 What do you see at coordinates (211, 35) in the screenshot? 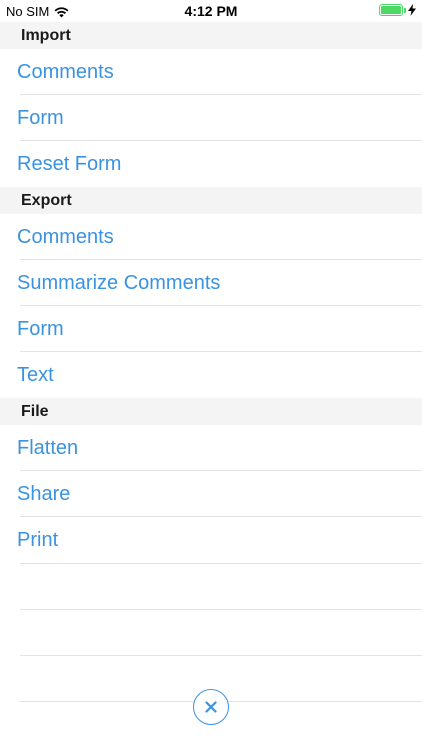
I see `section-header-import: Import` at bounding box center [211, 35].